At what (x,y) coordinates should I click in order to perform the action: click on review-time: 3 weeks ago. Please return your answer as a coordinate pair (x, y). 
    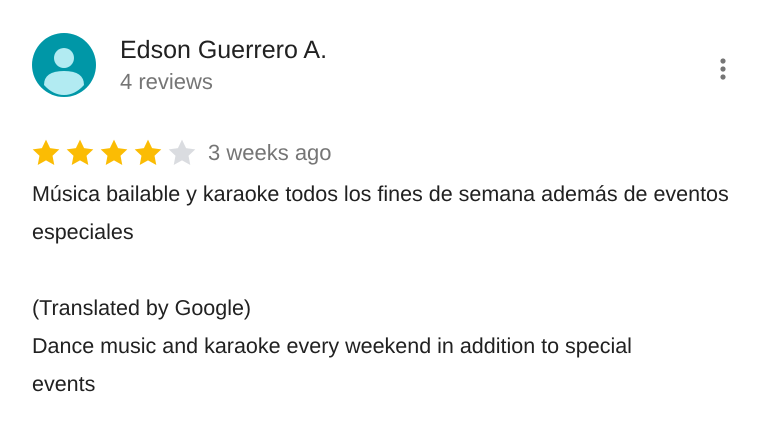
    Looking at the image, I should click on (270, 153).